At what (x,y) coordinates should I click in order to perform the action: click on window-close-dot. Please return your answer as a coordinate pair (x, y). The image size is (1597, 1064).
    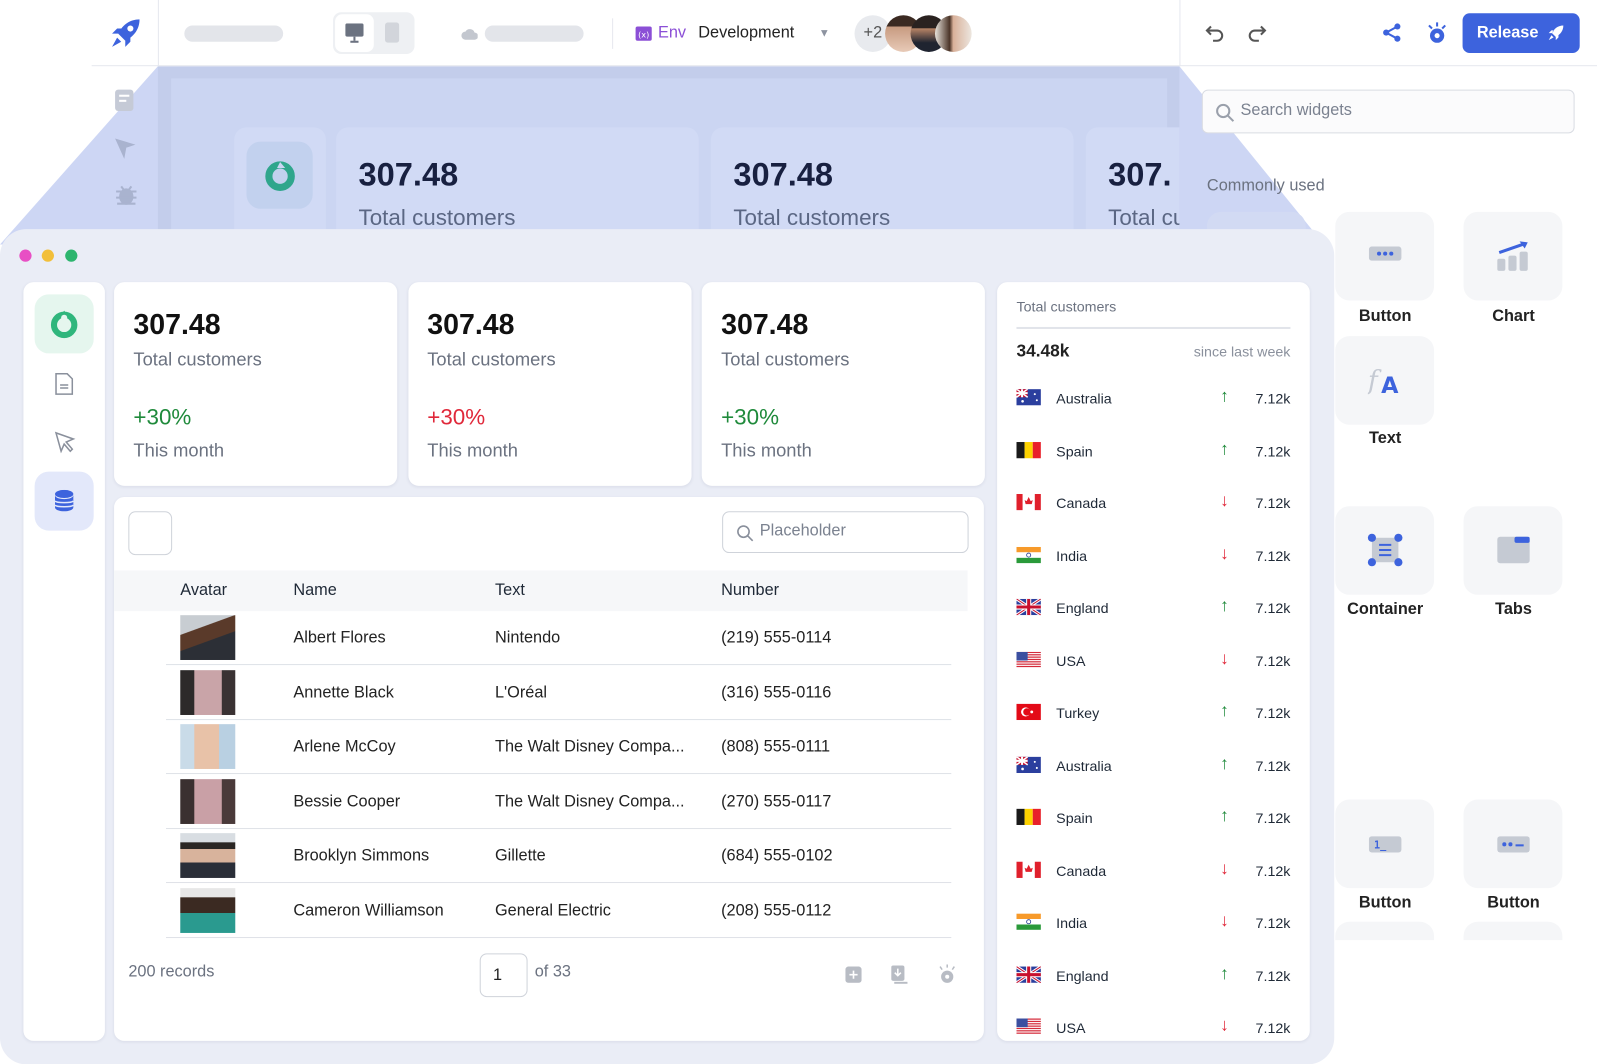
    Looking at the image, I should click on (25, 255).